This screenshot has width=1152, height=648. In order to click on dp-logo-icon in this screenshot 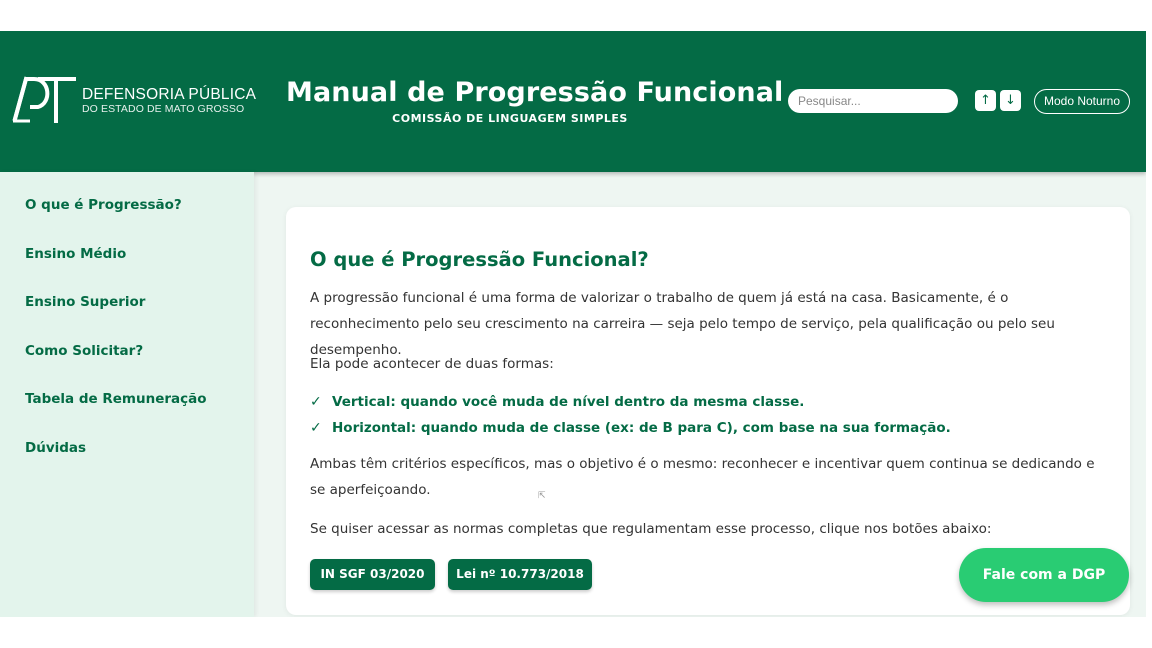, I will do `click(44, 99)`.